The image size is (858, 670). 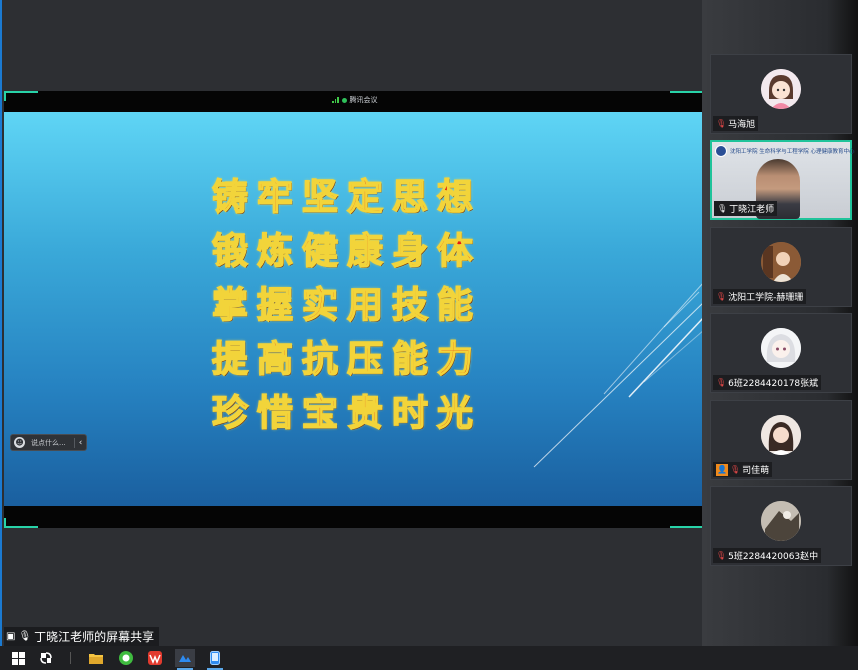 I want to click on participant-name-tag: 🎙 5班2284420063赵中, so click(x=767, y=555).